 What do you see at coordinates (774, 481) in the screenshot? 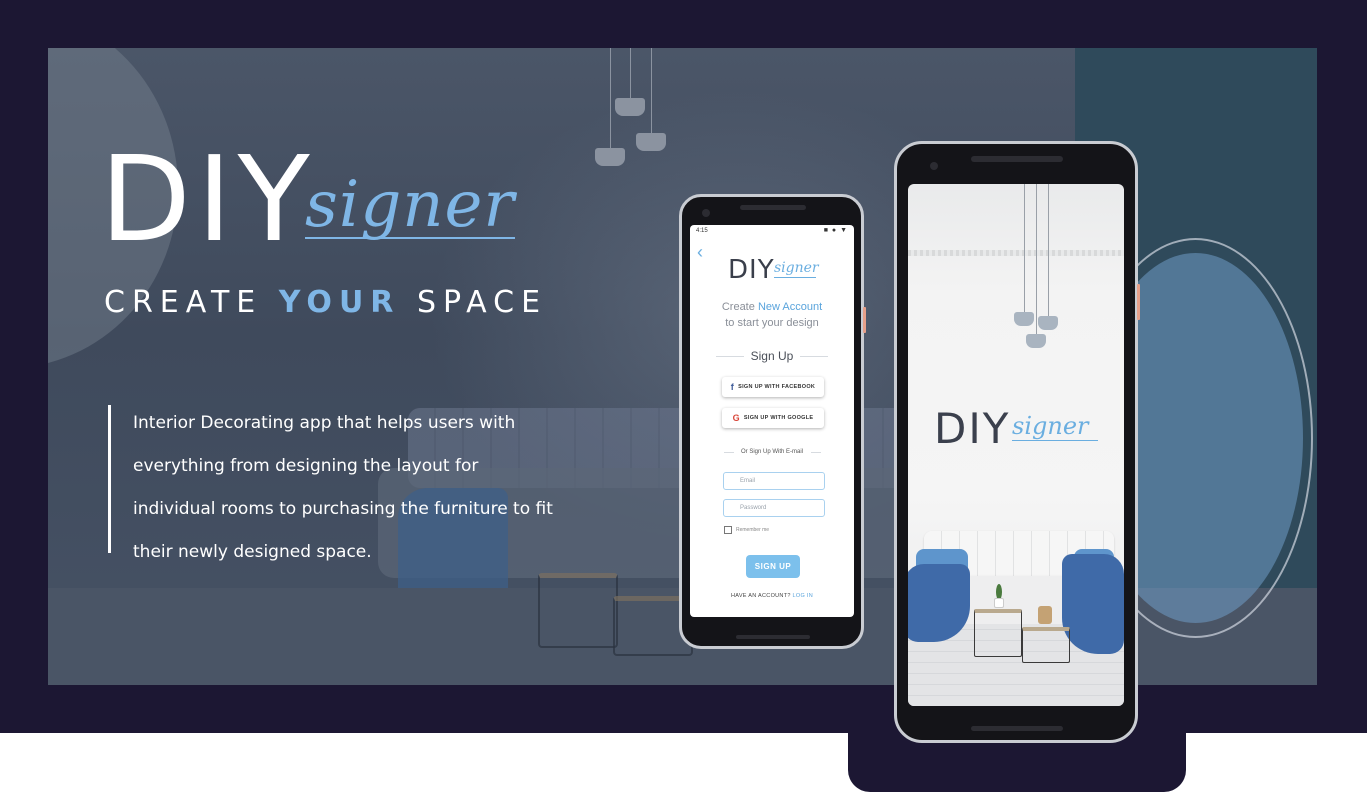
I see `email-field: Email` at bounding box center [774, 481].